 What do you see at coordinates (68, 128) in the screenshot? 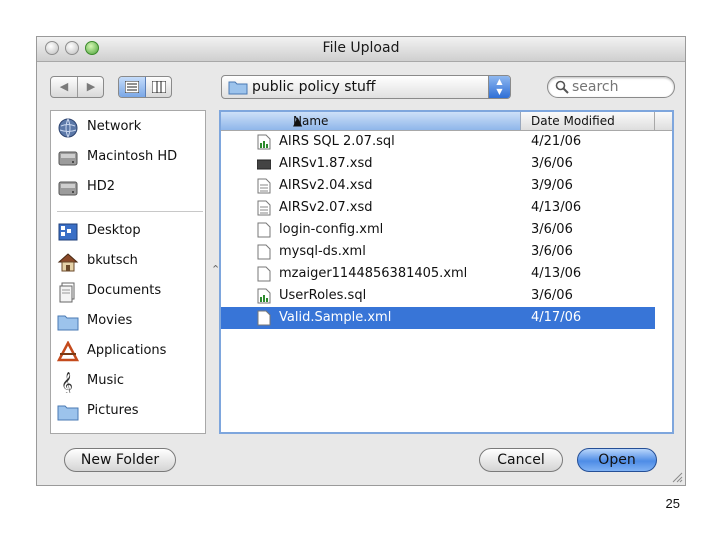
I see `globe-icon` at bounding box center [68, 128].